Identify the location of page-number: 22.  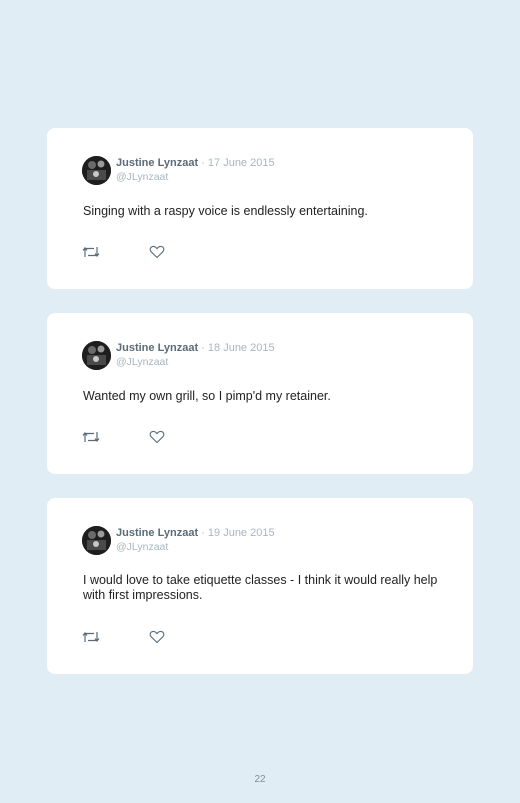
(260, 779).